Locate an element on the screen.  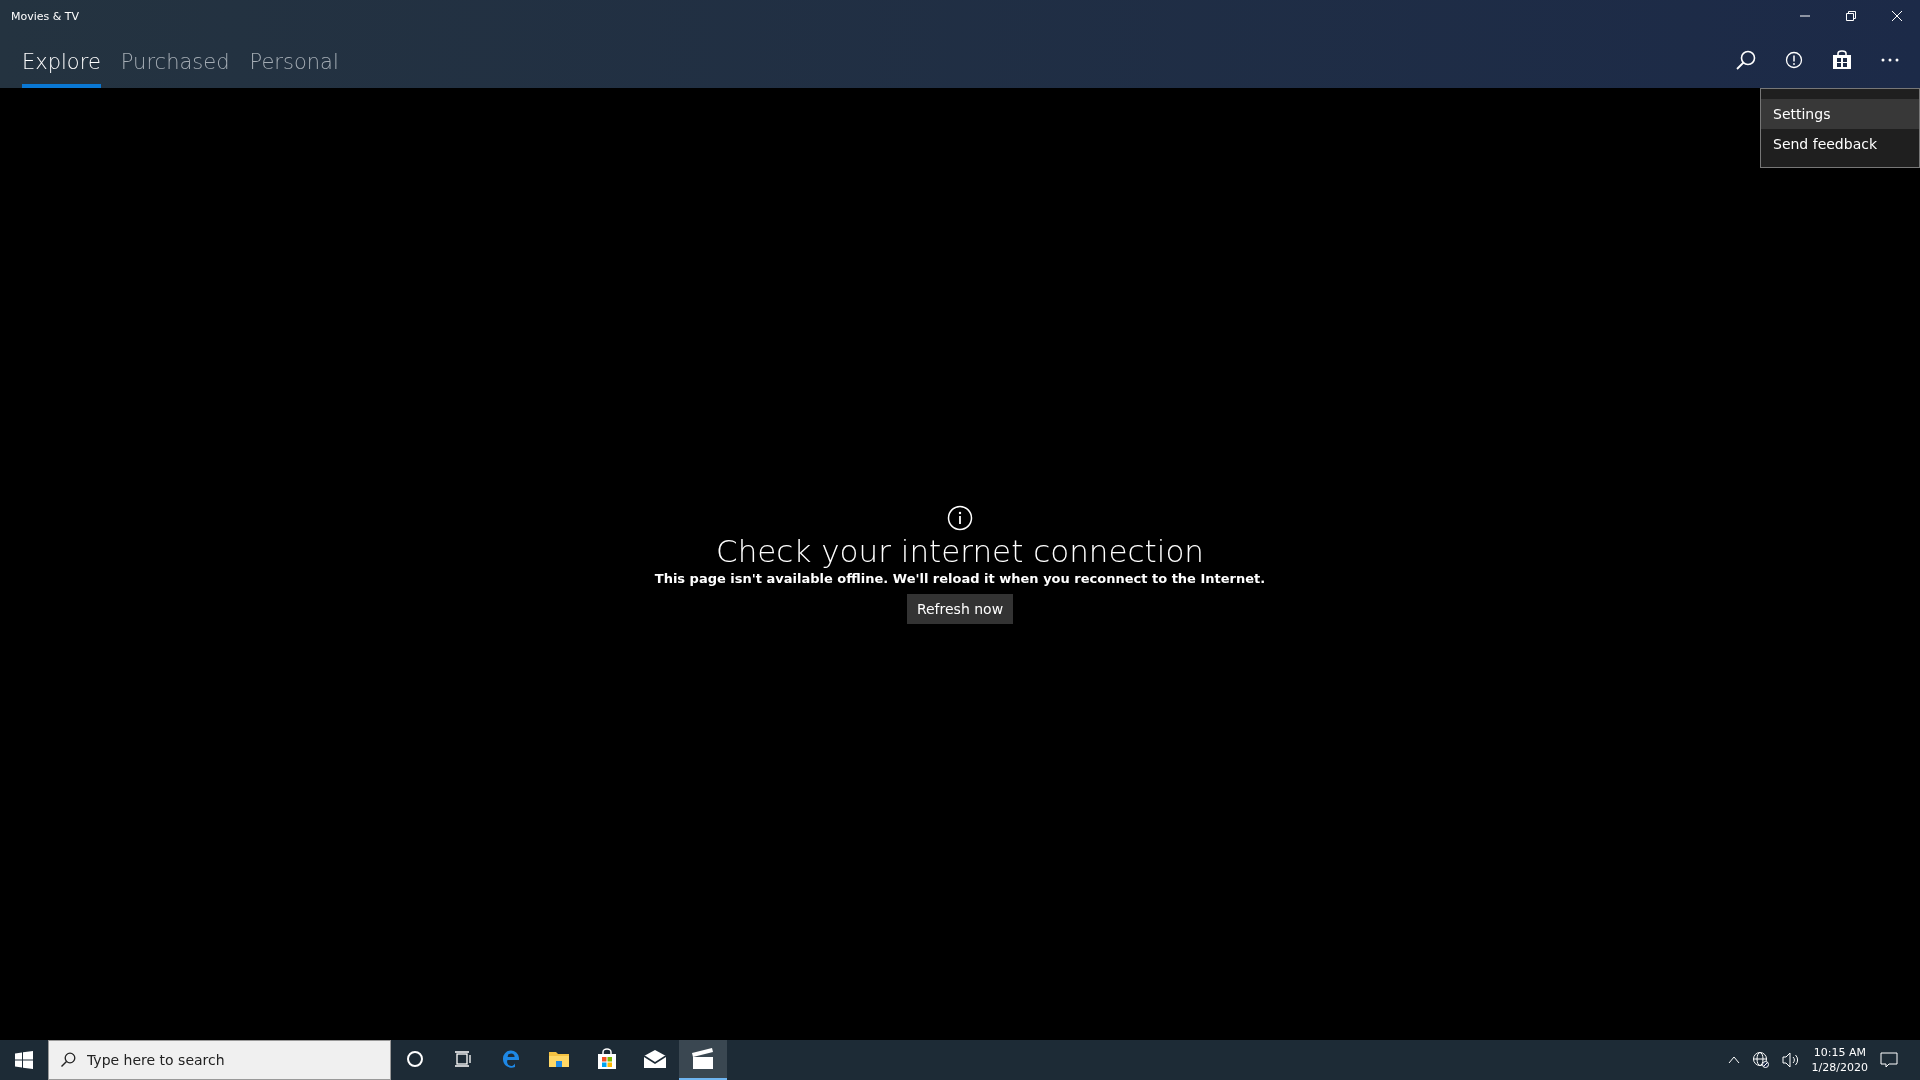
shopping-bag-icon is located at coordinates (1842, 60).